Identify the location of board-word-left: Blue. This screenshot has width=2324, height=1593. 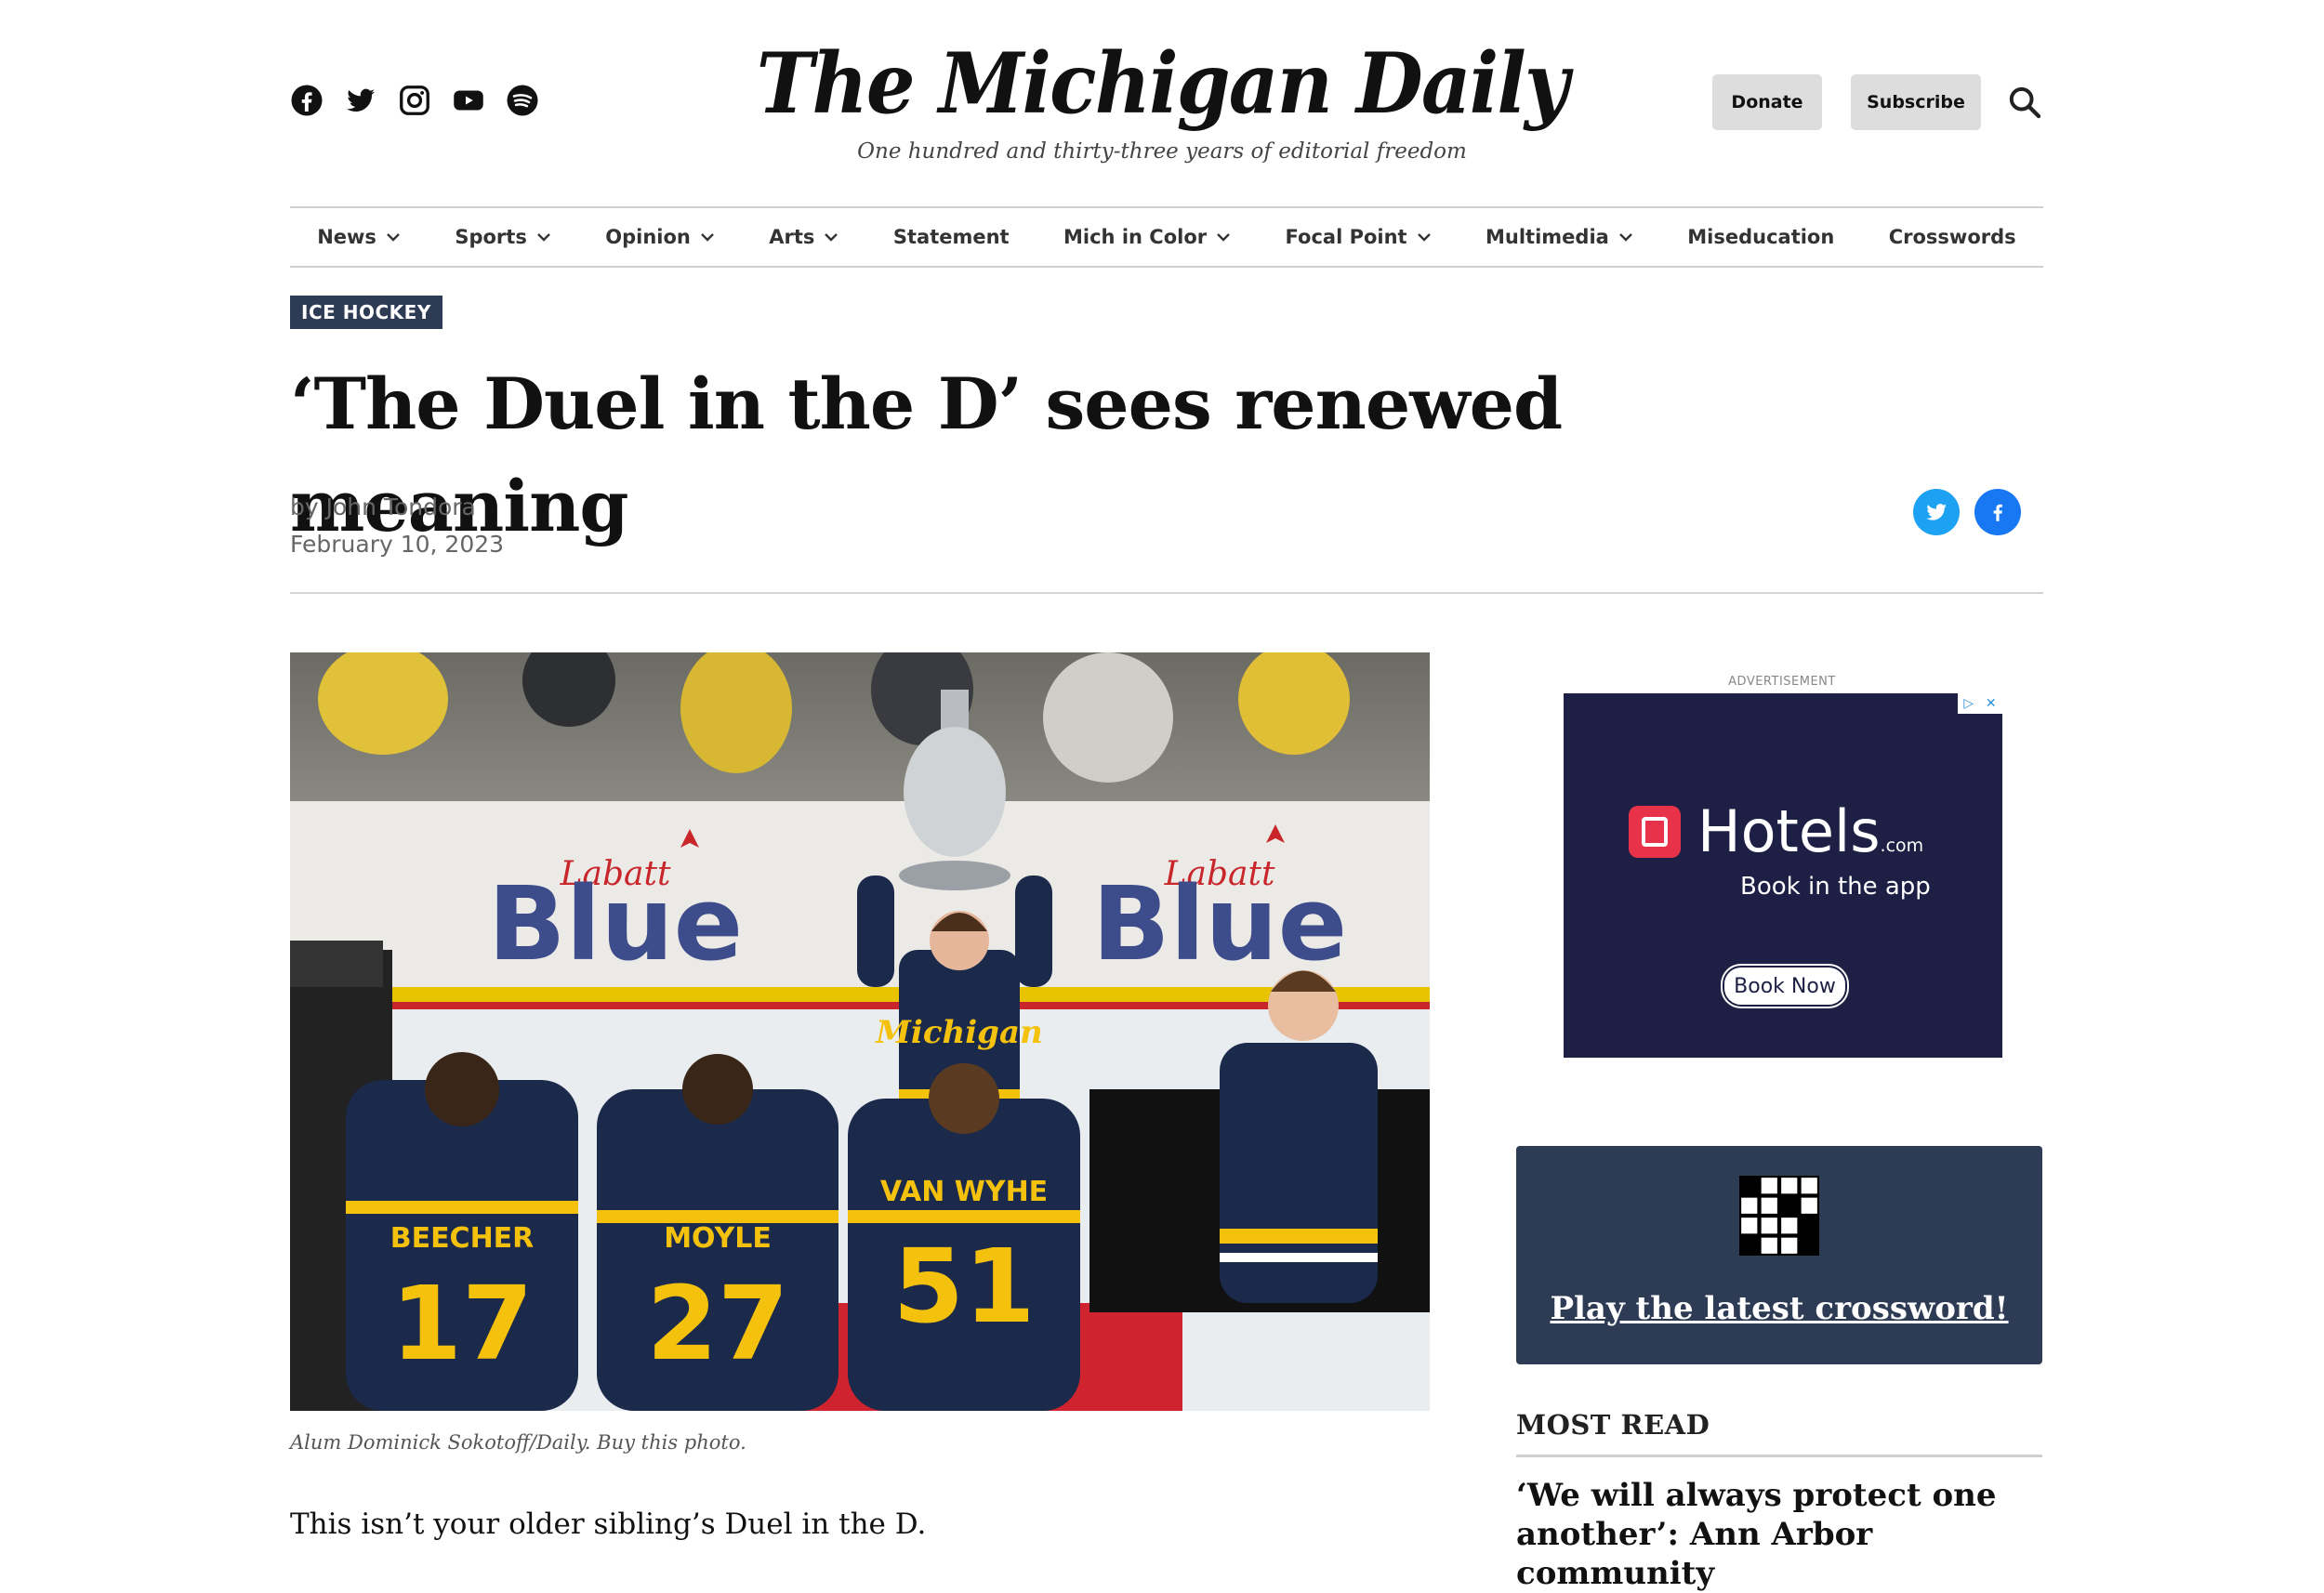
(615, 923).